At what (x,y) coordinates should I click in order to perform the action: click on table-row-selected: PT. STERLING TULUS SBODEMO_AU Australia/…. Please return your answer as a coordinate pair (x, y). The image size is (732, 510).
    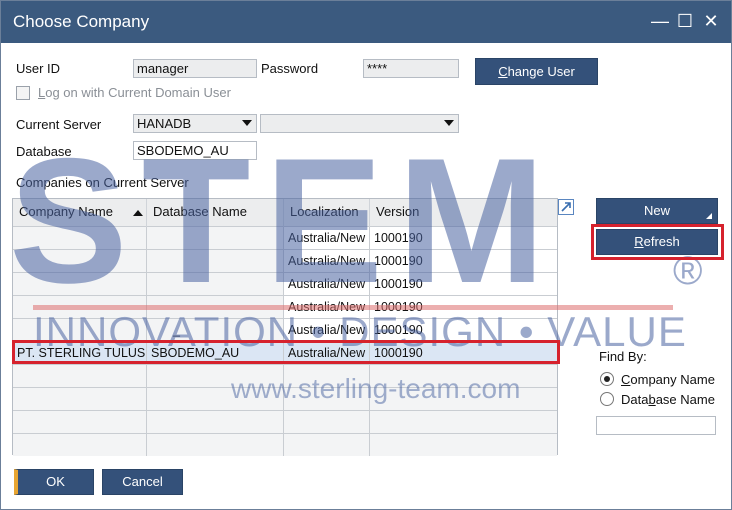
    Looking at the image, I should click on (285, 353).